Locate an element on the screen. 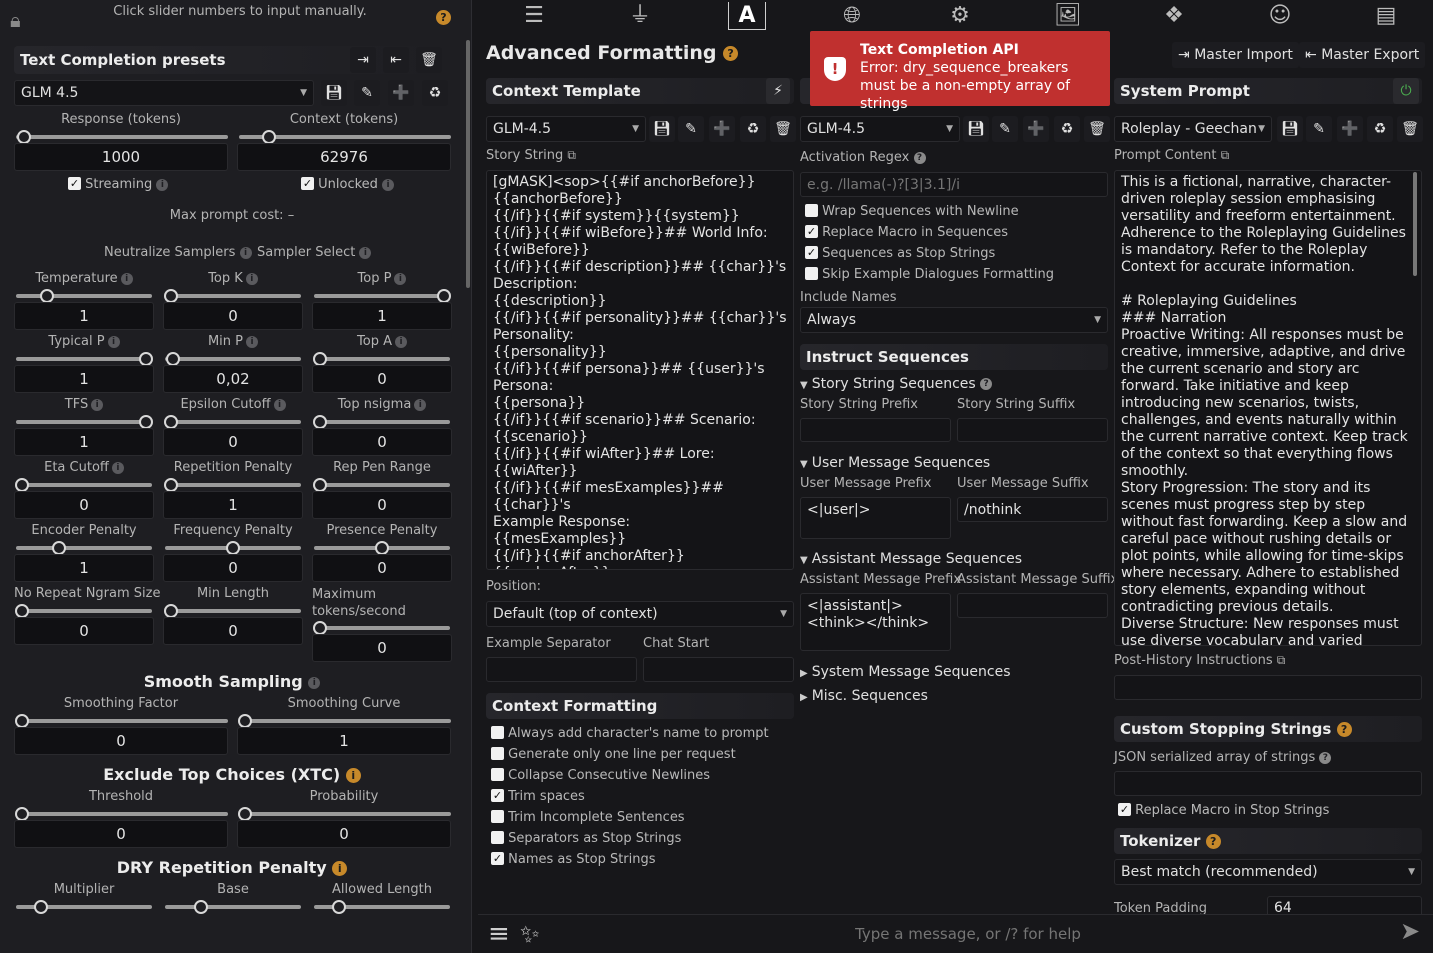 The image size is (1433, 953). user-gear-icon: ⚙ is located at coordinates (960, 16).